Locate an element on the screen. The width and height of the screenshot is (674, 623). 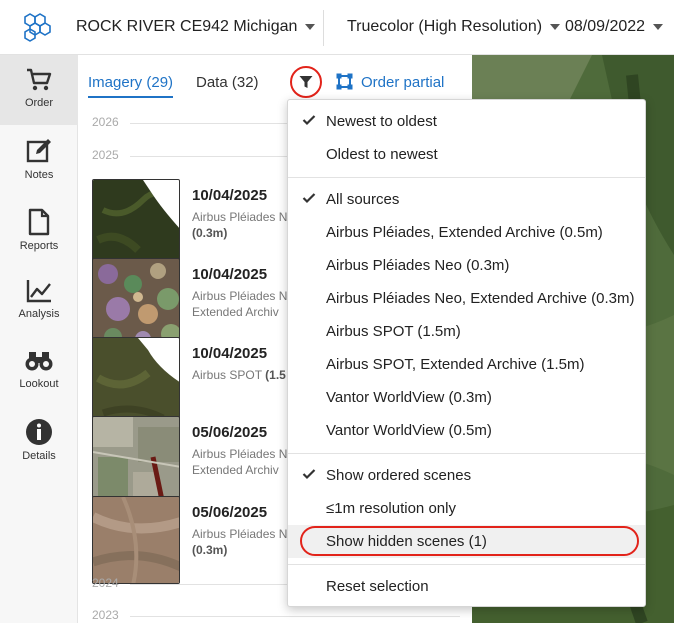
menu-item-label: Airbus Pléiades, Extended Archive (0.5m) is located at coordinates (464, 232).